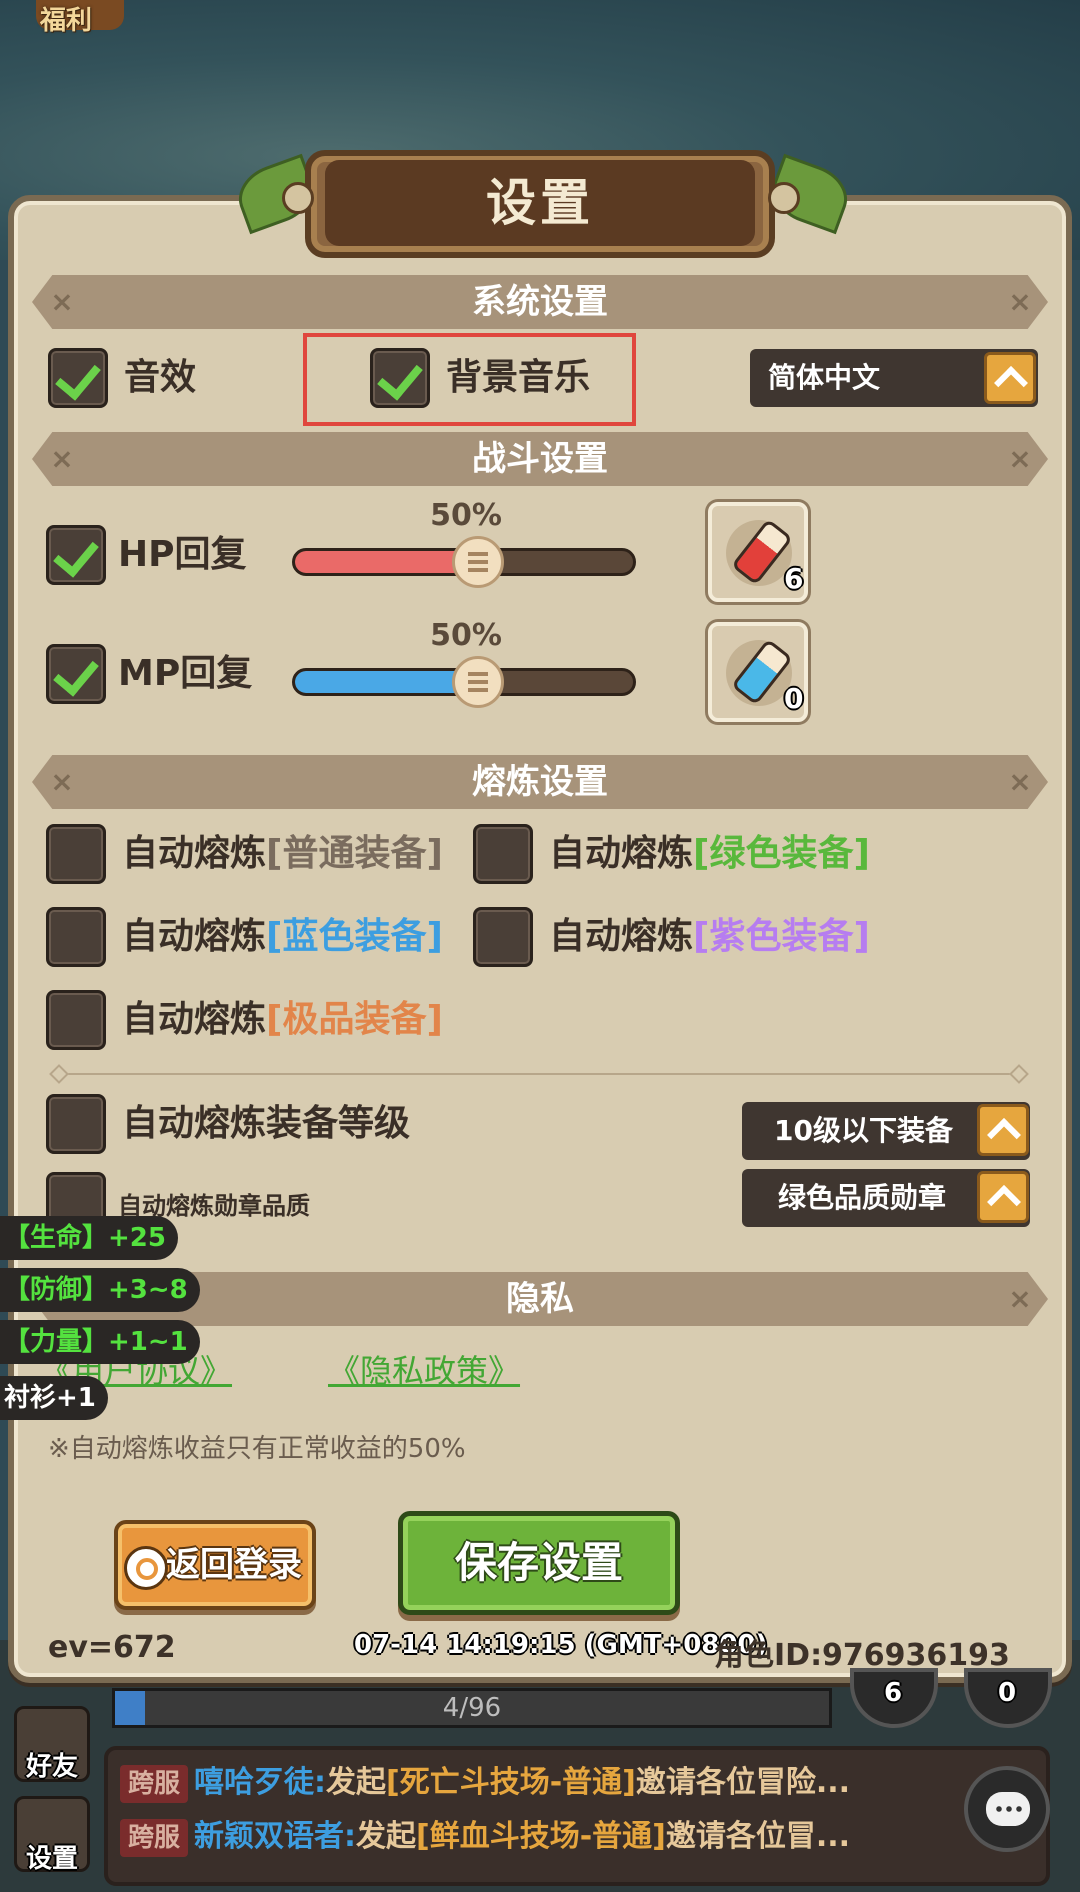 The width and height of the screenshot is (1080, 1892). Describe the element at coordinates (76, 555) in the screenshot. I see `hp-recover-checkbox` at that location.